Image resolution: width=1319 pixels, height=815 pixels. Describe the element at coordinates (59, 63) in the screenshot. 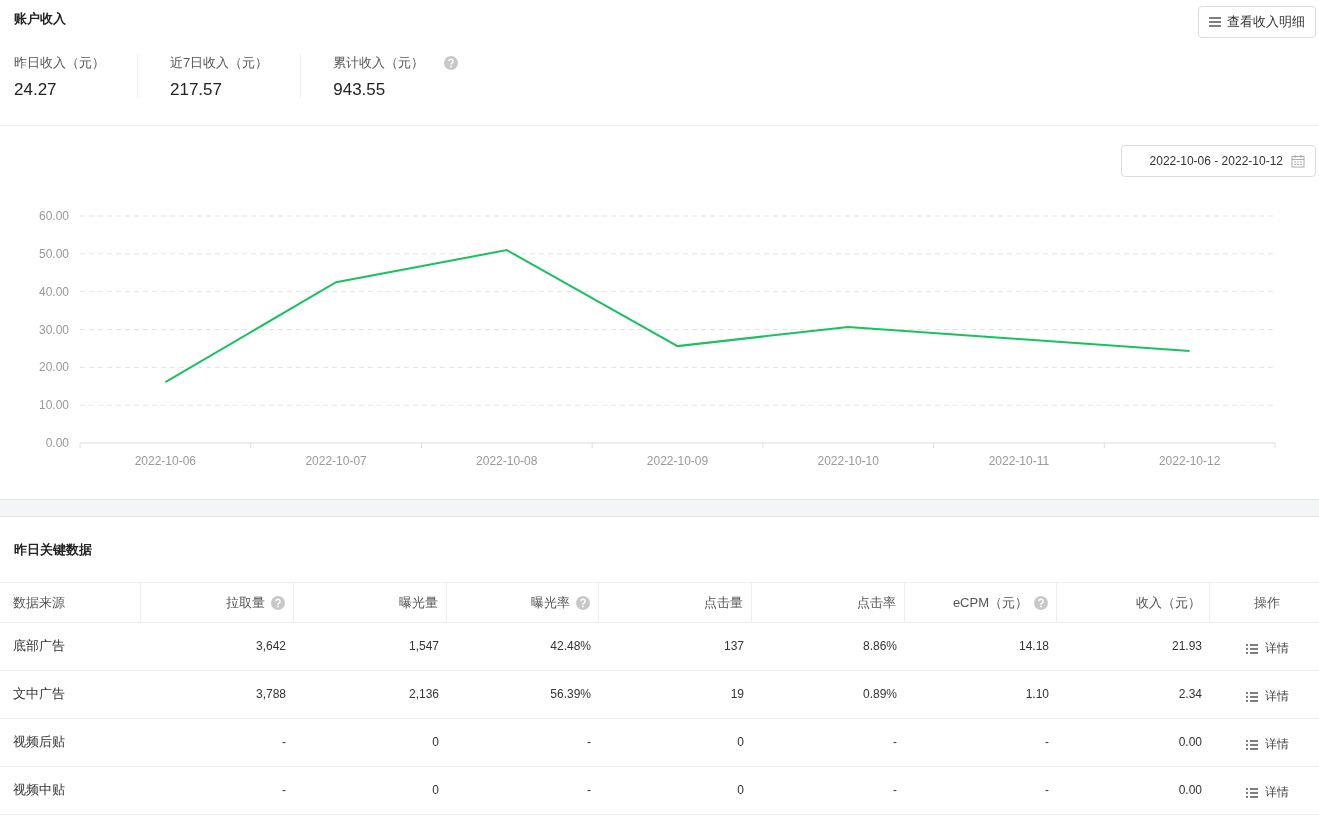

I see `stat-label: 昨日收入（元）` at that location.